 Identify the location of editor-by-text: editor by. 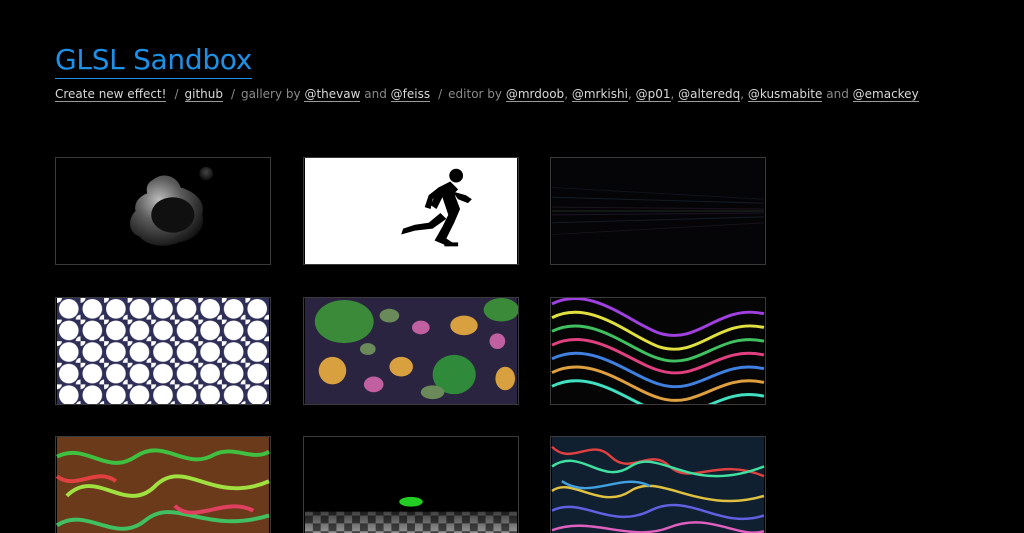
(475, 94).